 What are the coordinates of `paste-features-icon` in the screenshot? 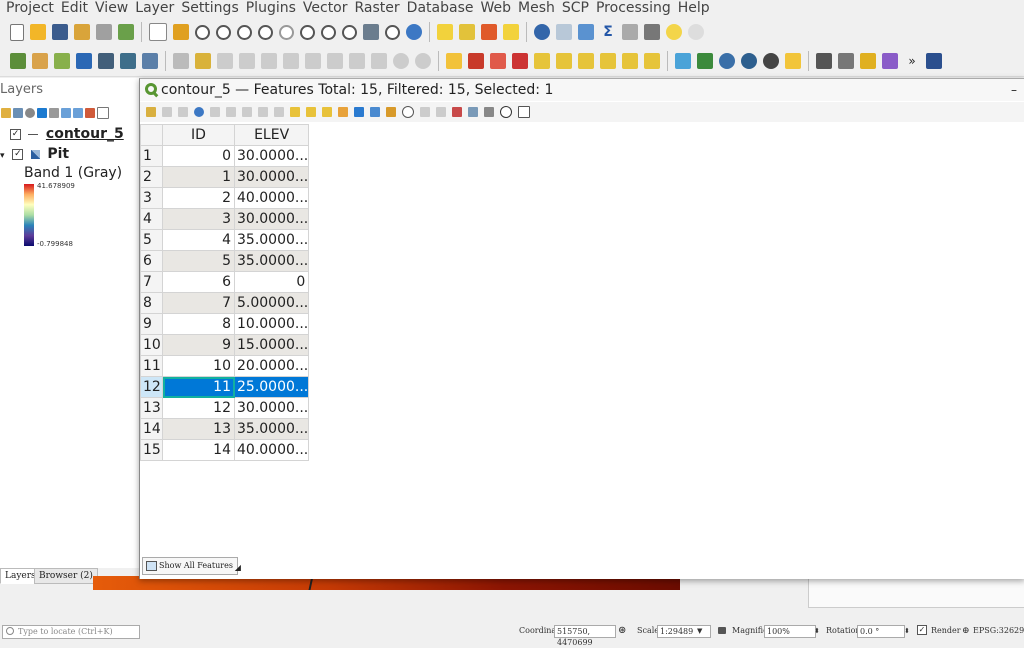 It's located at (379, 61).